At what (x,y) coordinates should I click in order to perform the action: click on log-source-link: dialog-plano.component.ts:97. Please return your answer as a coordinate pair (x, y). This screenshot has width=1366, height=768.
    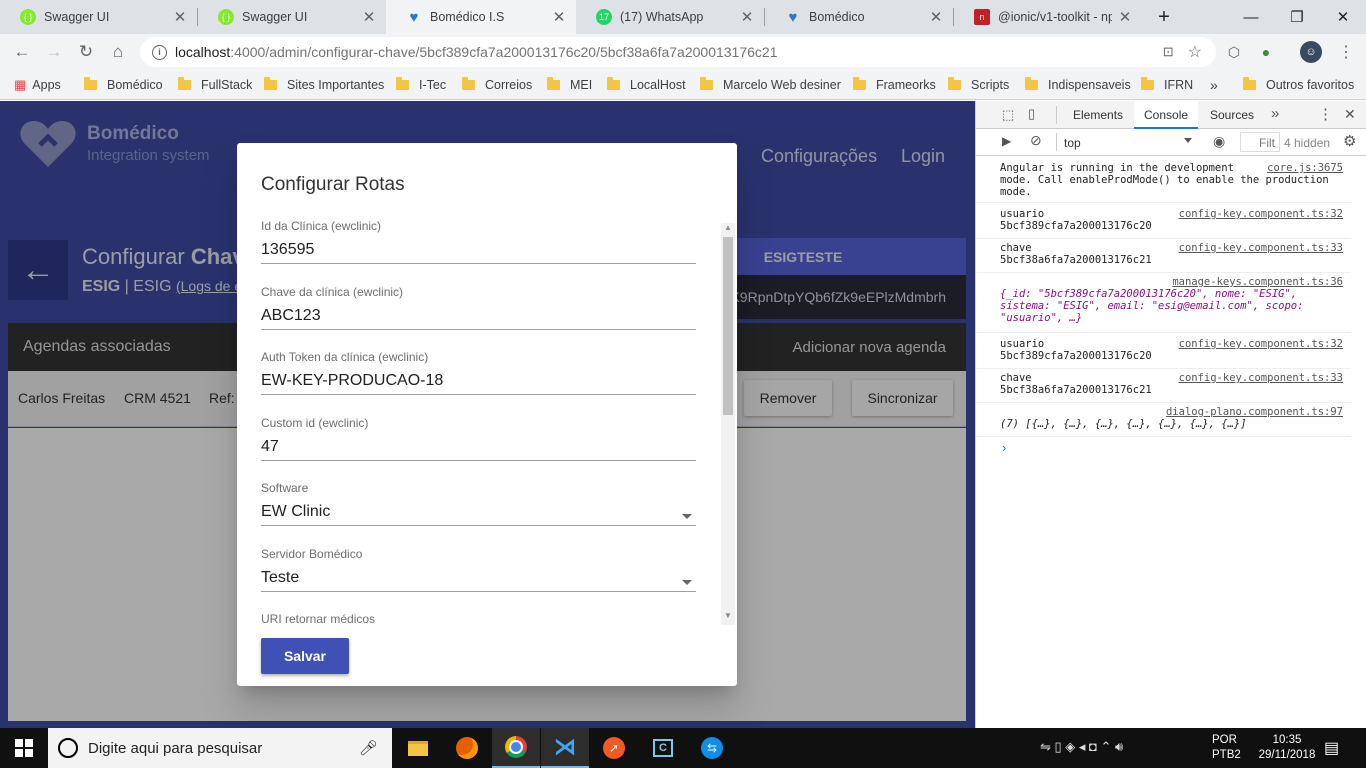
    Looking at the image, I should click on (1254, 412).